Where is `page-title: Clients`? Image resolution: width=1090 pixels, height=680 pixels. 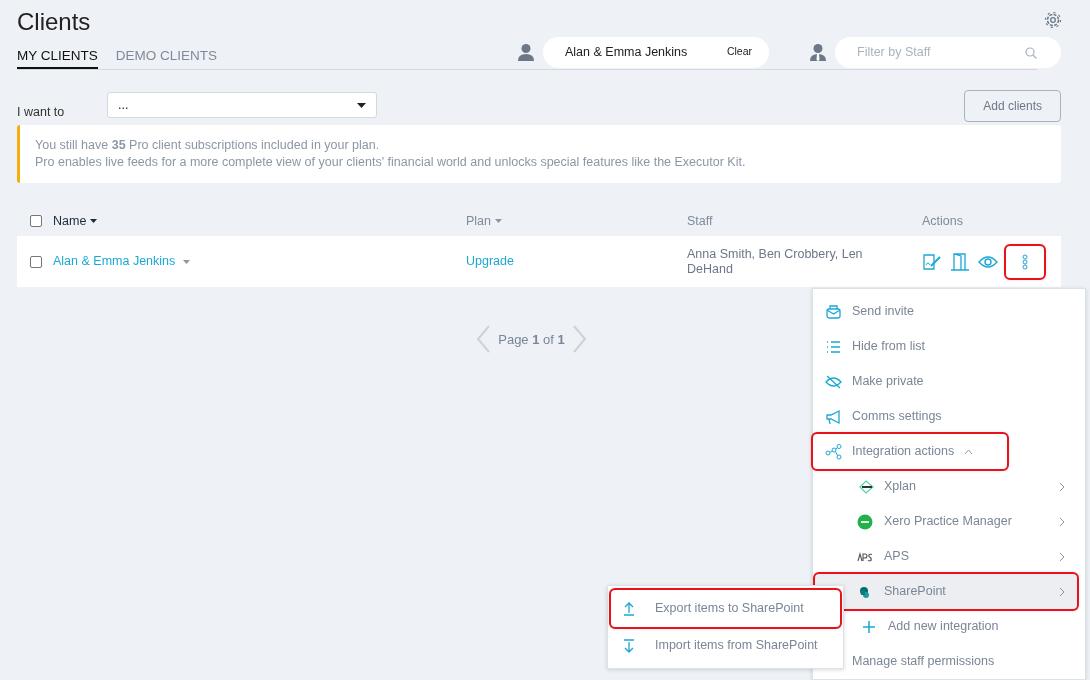 page-title: Clients is located at coordinates (54, 22).